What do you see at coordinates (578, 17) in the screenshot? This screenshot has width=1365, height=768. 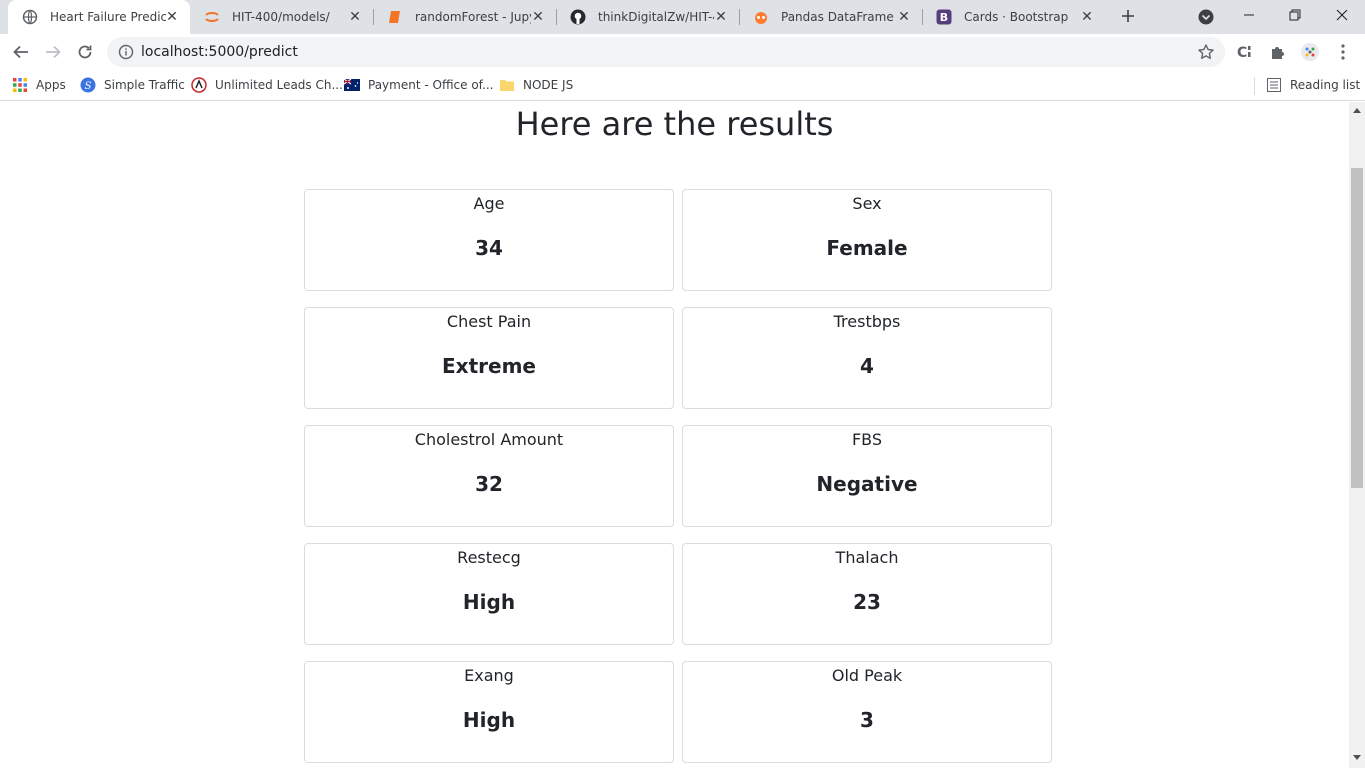 I see `github-icon` at bounding box center [578, 17].